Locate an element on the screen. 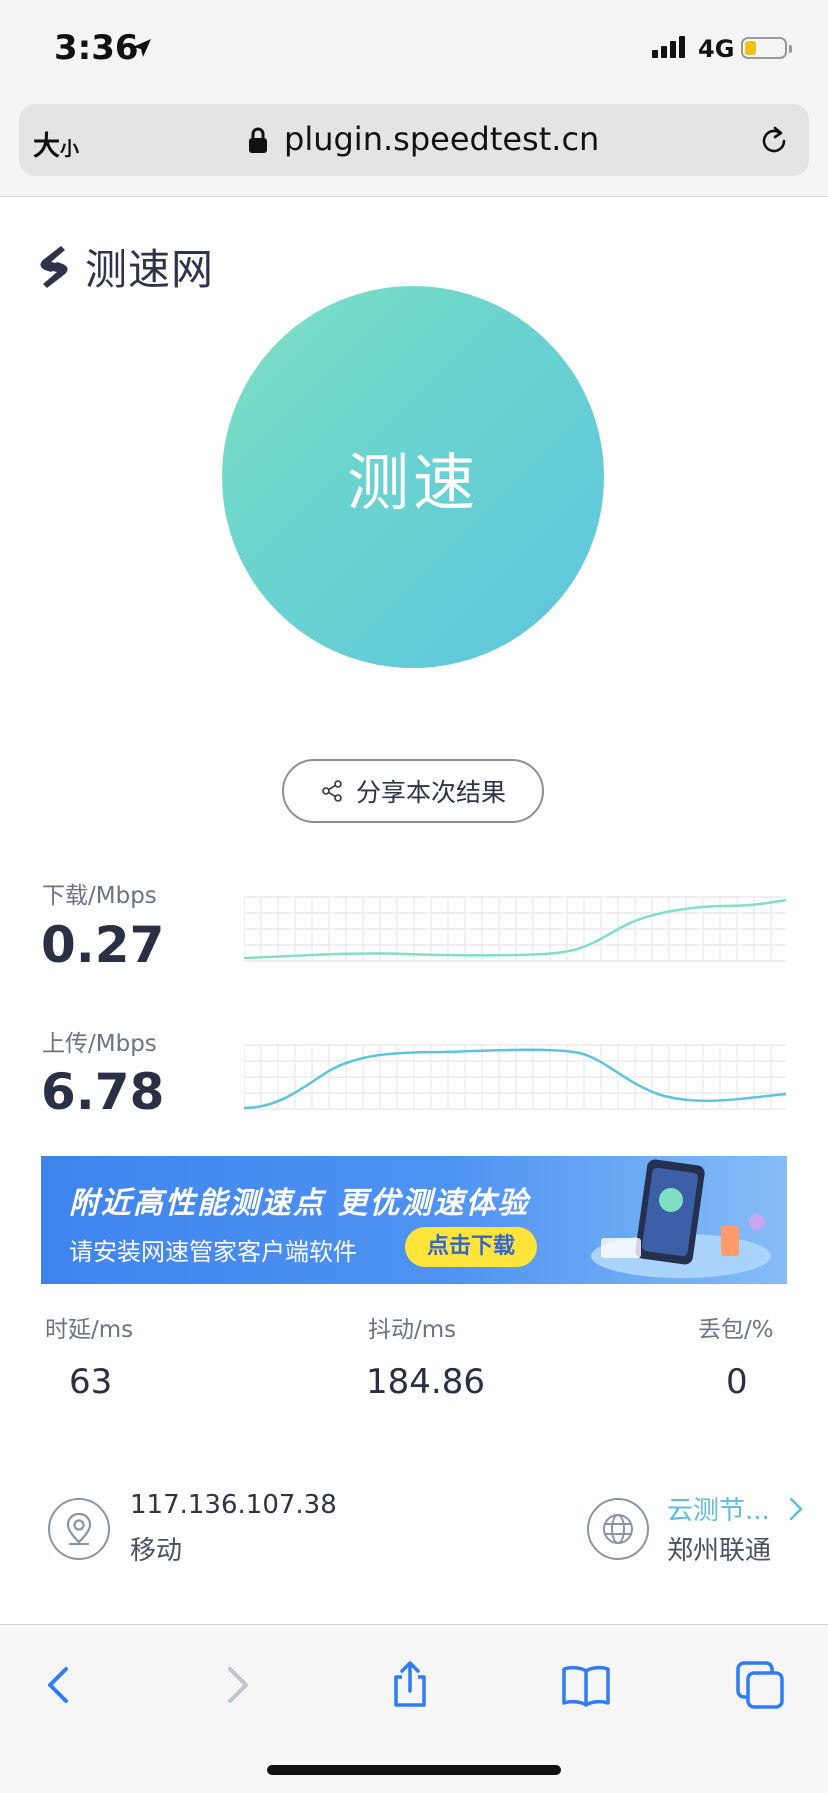 Image resolution: width=828 pixels, height=1793 pixels. browser-address-area: 大小 plugin.speedtest.cn is located at coordinates (414, 148).